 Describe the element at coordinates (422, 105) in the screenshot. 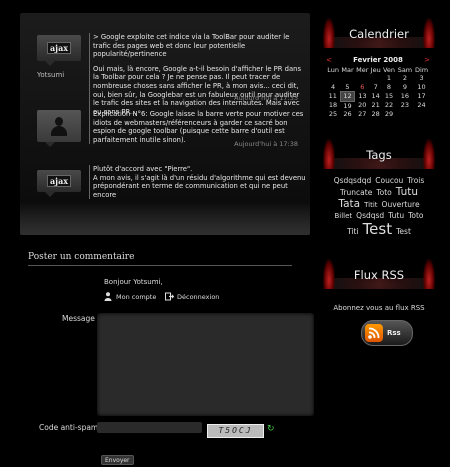

I see `calendar-day: 24` at that location.